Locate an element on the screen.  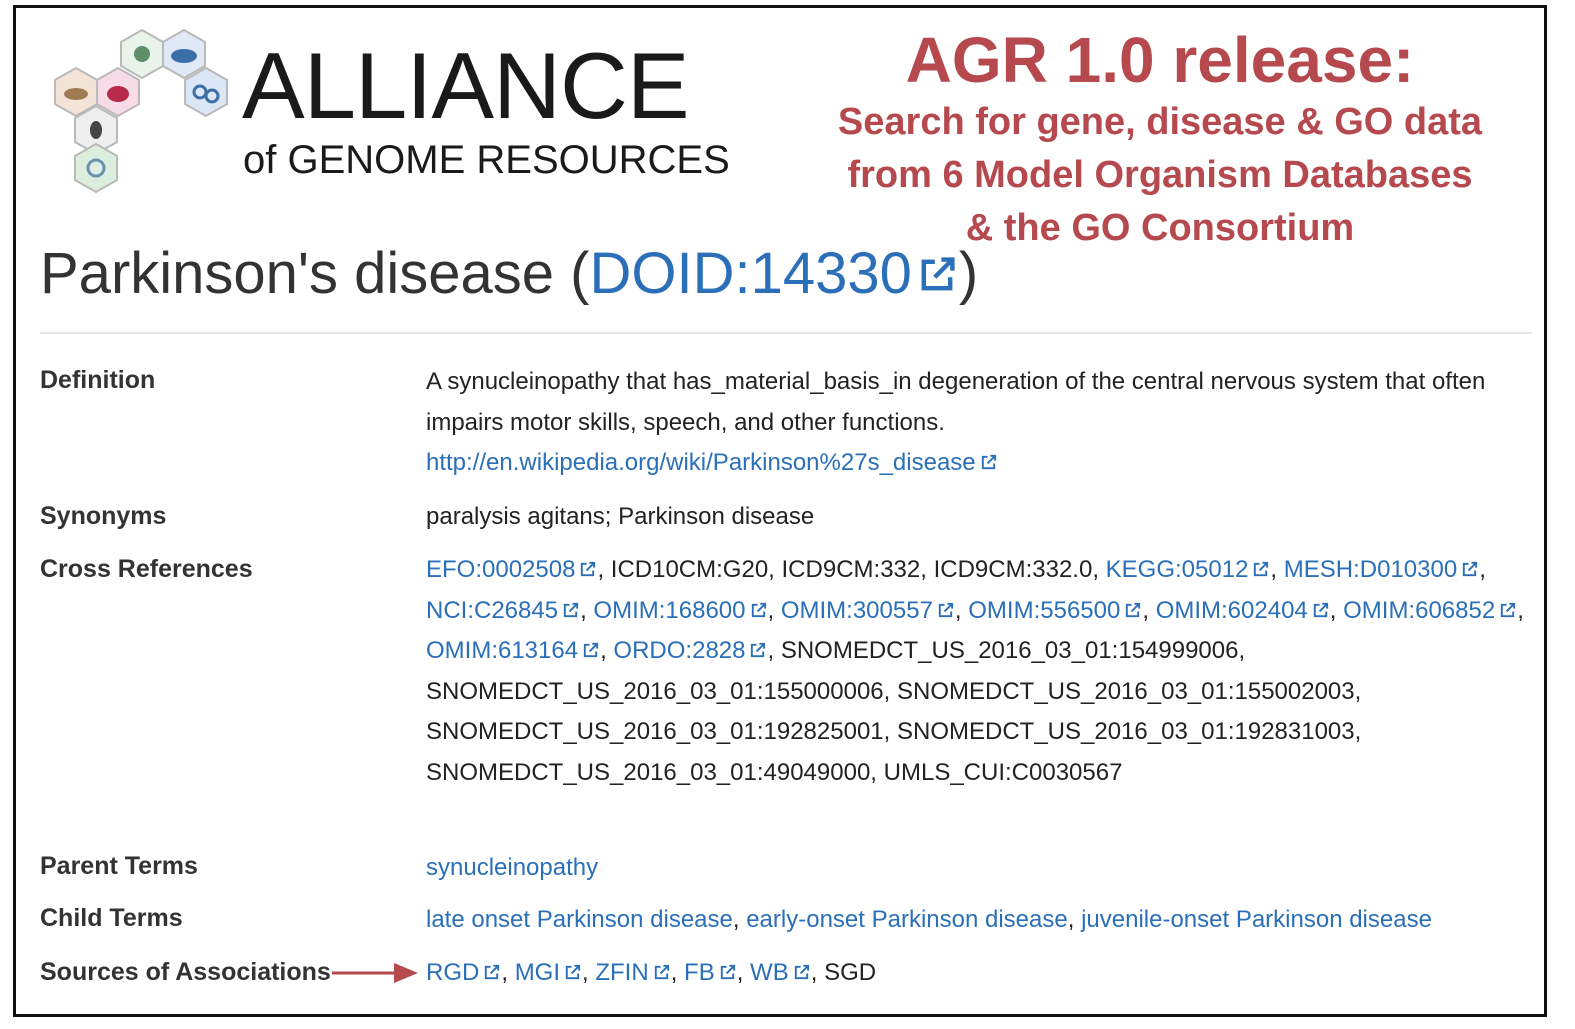
release-title: AGR 1.0 release: is located at coordinates (1160, 60).